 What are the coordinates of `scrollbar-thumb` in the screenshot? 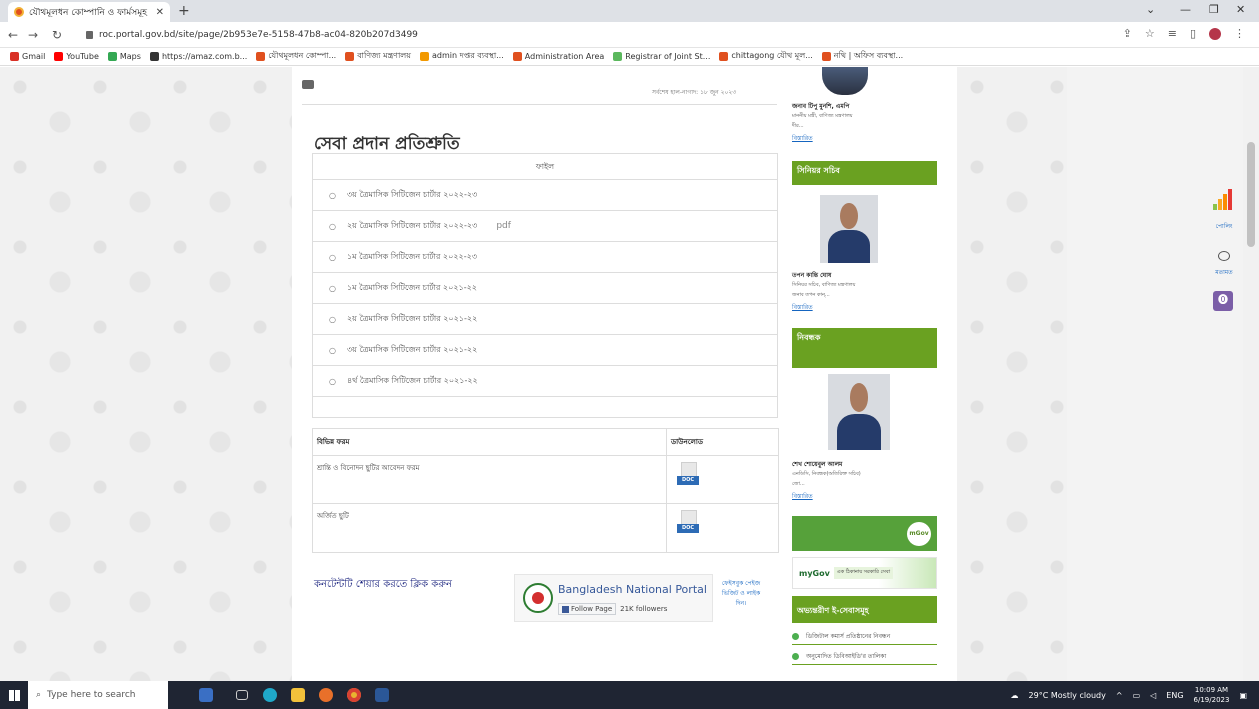 It's located at (1251, 194).